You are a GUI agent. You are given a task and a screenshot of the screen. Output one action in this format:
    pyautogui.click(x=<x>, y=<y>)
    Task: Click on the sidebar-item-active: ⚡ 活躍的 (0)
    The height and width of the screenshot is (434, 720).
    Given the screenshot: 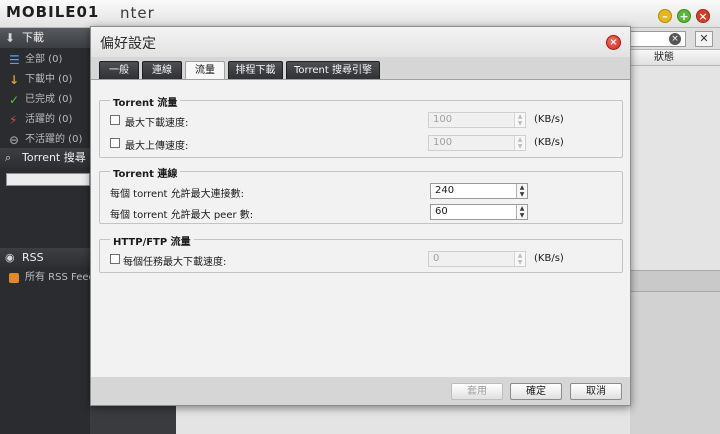 What is the action you would take?
    pyautogui.click(x=45, y=120)
    